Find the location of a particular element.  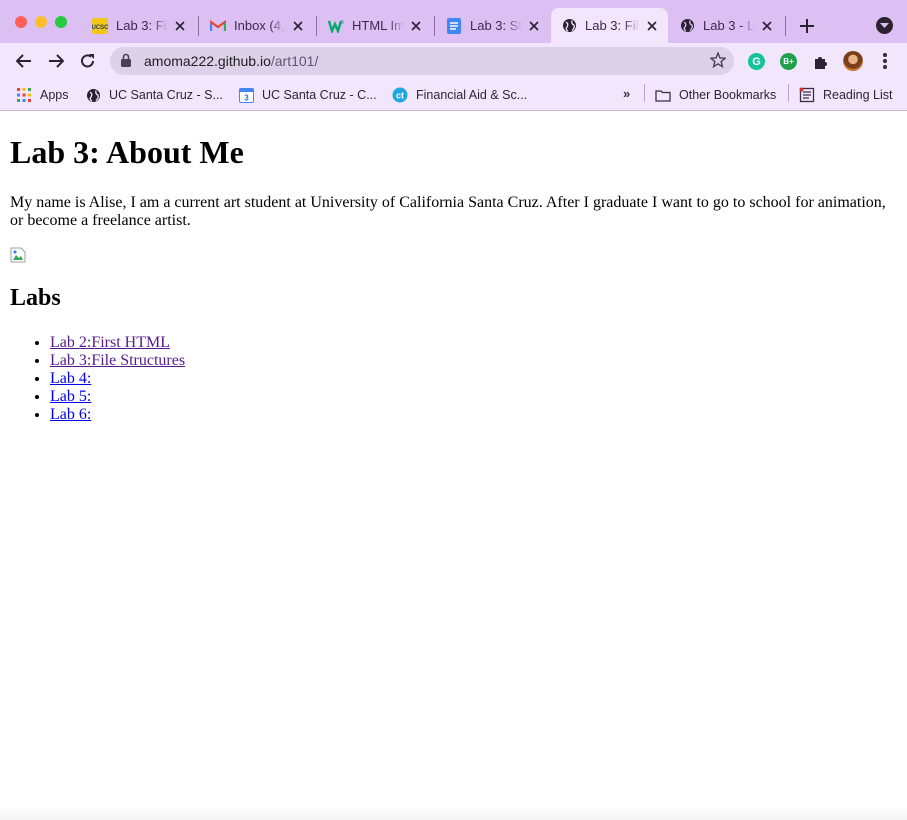

arrow-right-icon is located at coordinates (56, 61).